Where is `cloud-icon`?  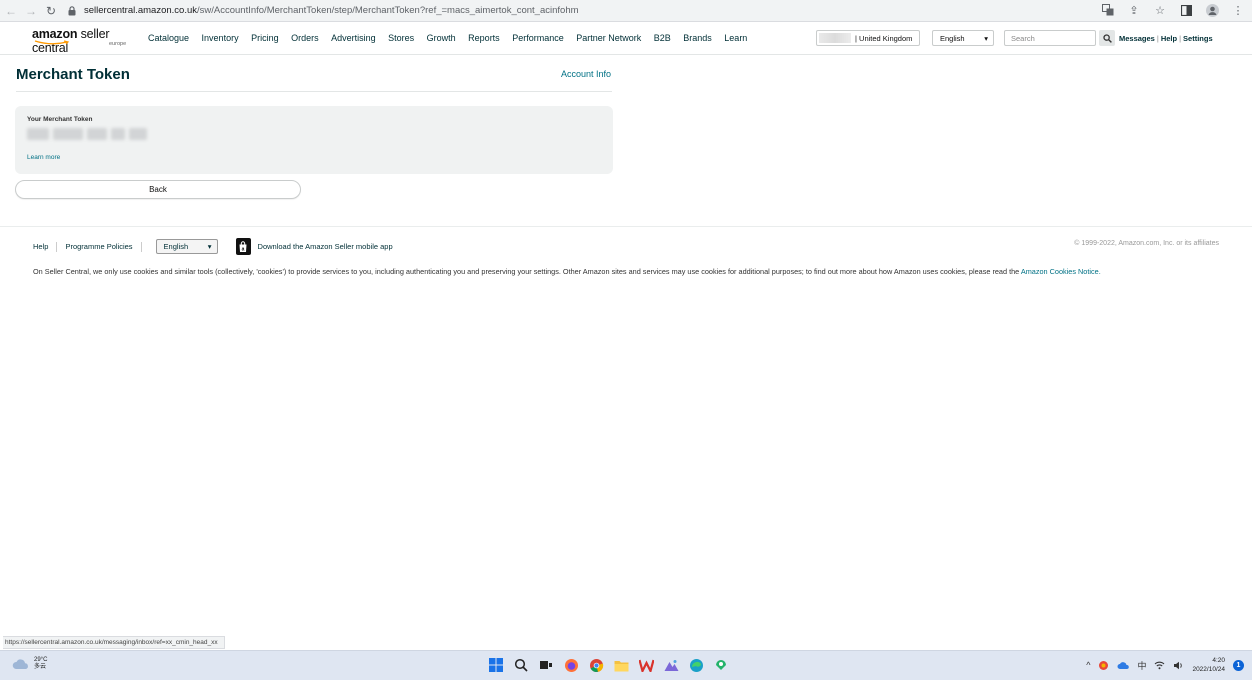
cloud-icon is located at coordinates (20, 664).